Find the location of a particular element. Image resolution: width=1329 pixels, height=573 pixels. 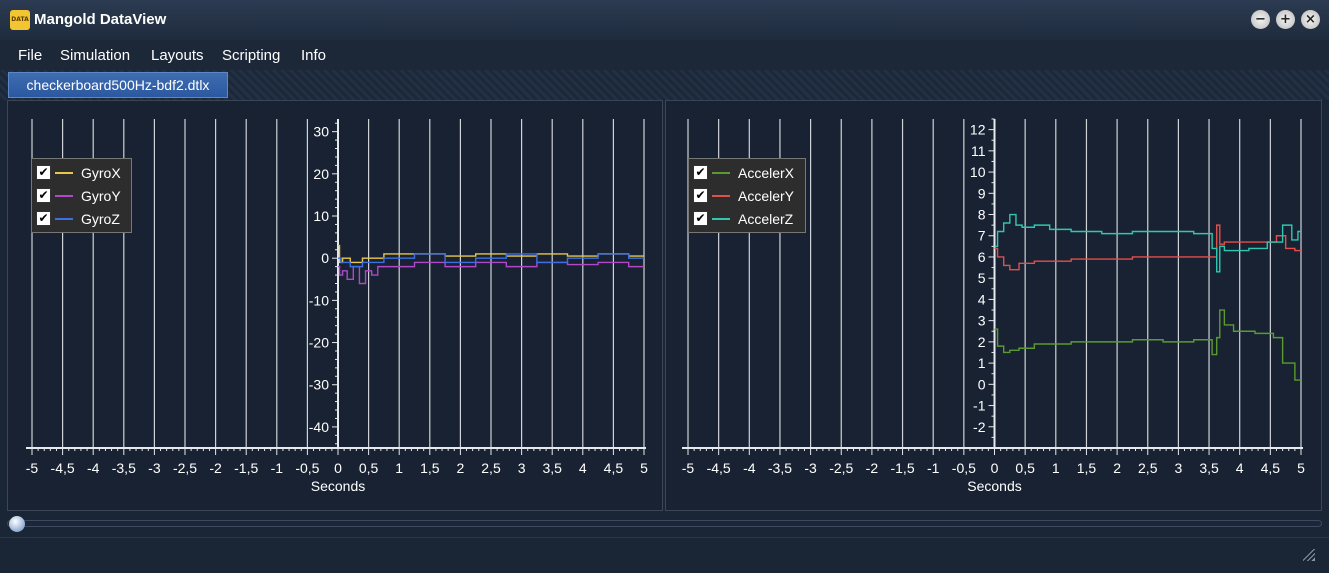

legend-swatch-gyroy is located at coordinates (64, 195).